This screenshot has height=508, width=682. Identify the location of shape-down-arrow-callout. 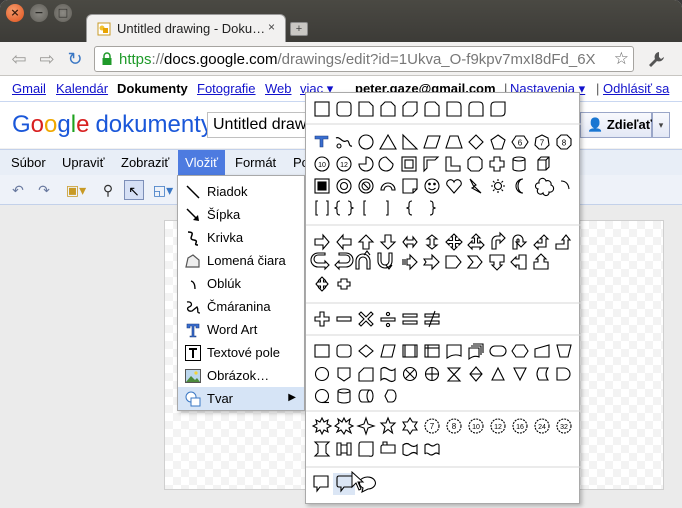
(497, 262).